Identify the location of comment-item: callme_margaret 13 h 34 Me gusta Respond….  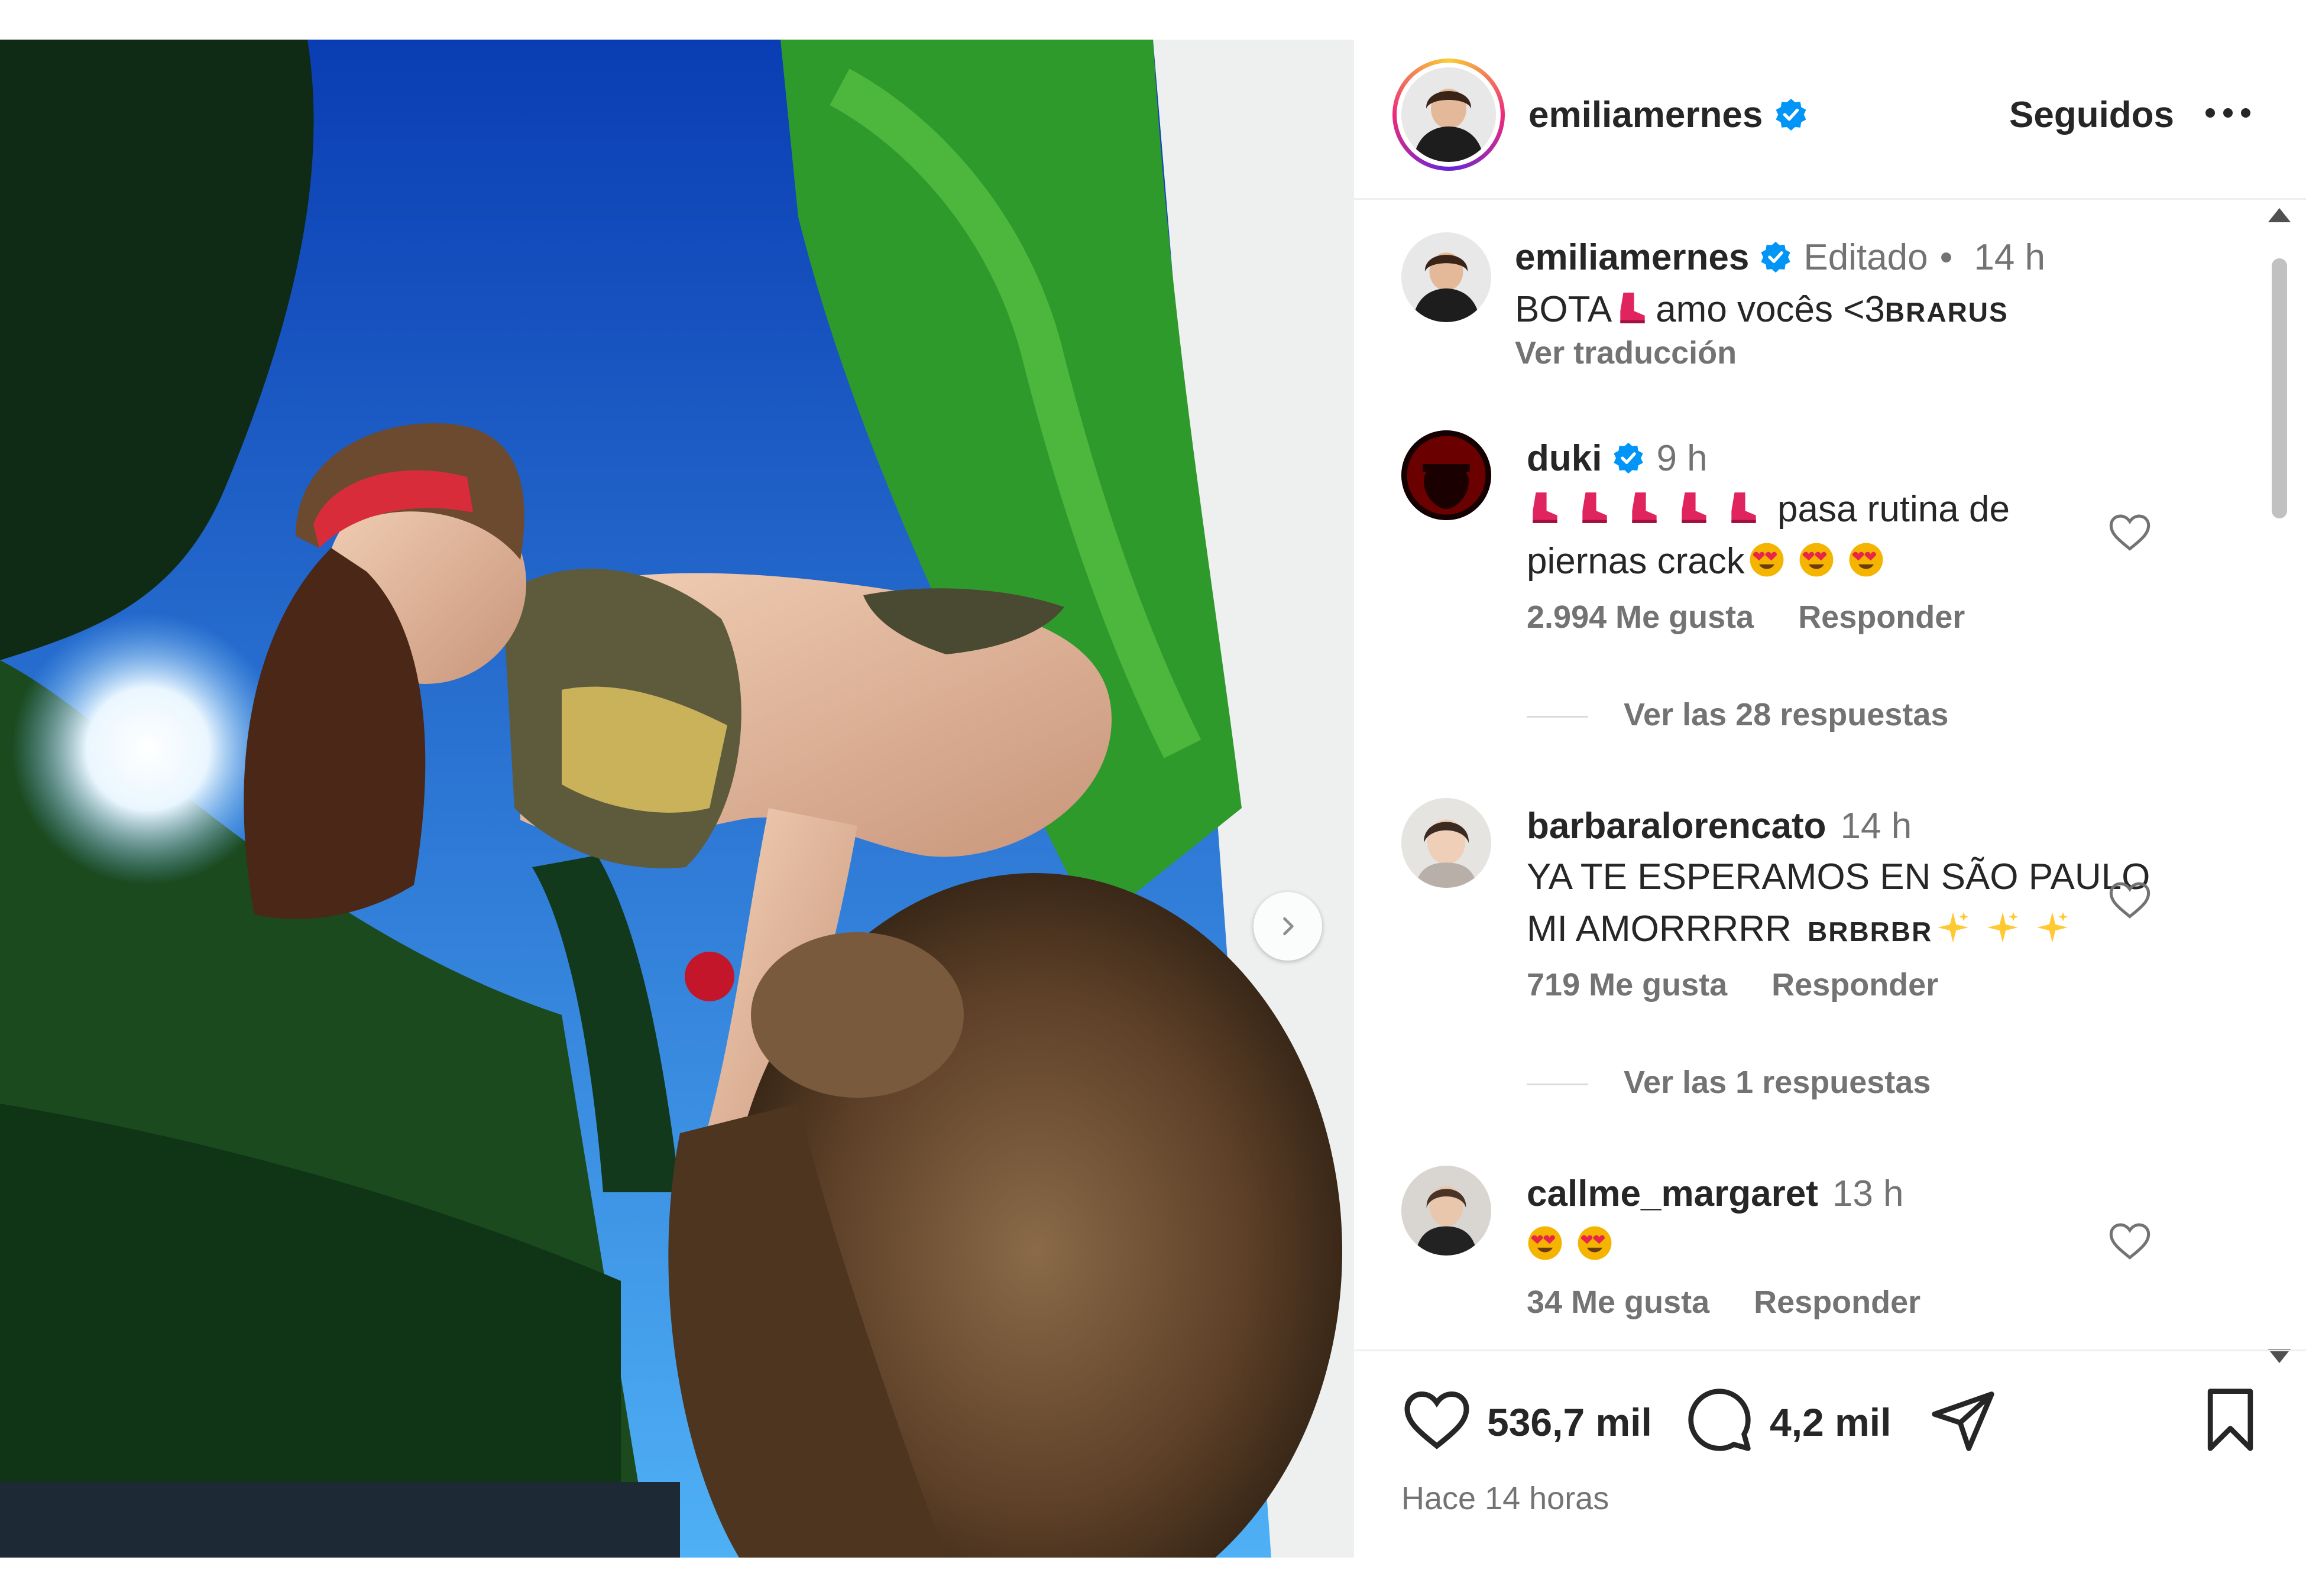
(1797, 1258).